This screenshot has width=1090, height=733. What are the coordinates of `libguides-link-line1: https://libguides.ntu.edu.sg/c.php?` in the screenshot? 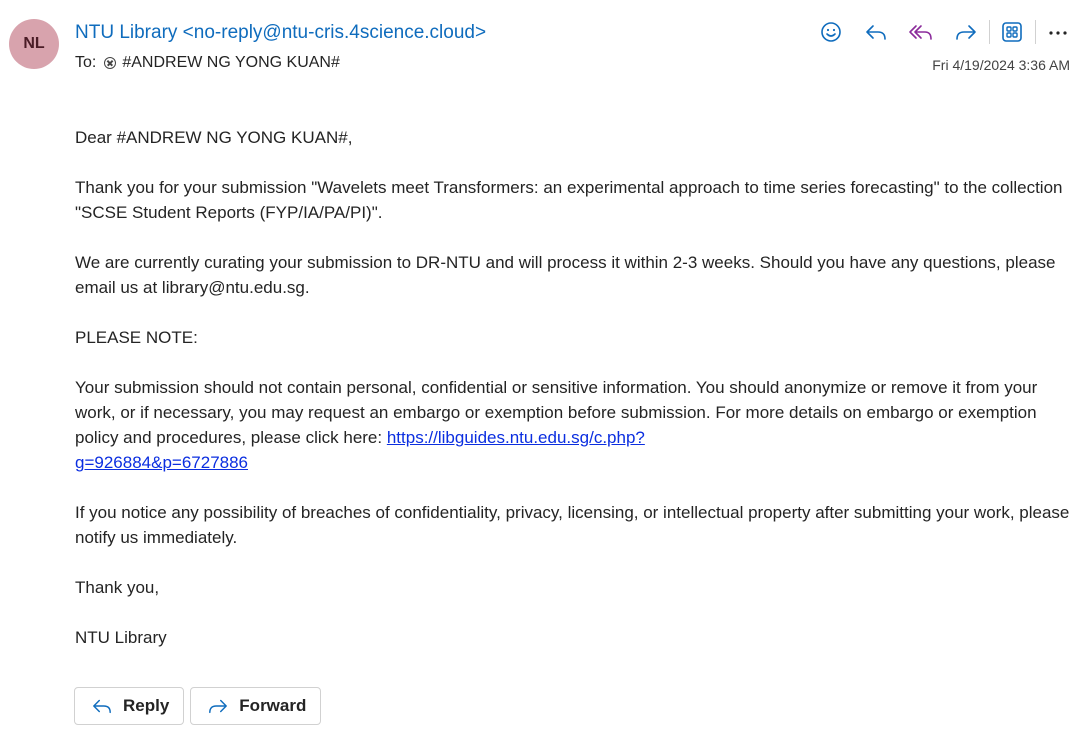 It's located at (515, 437).